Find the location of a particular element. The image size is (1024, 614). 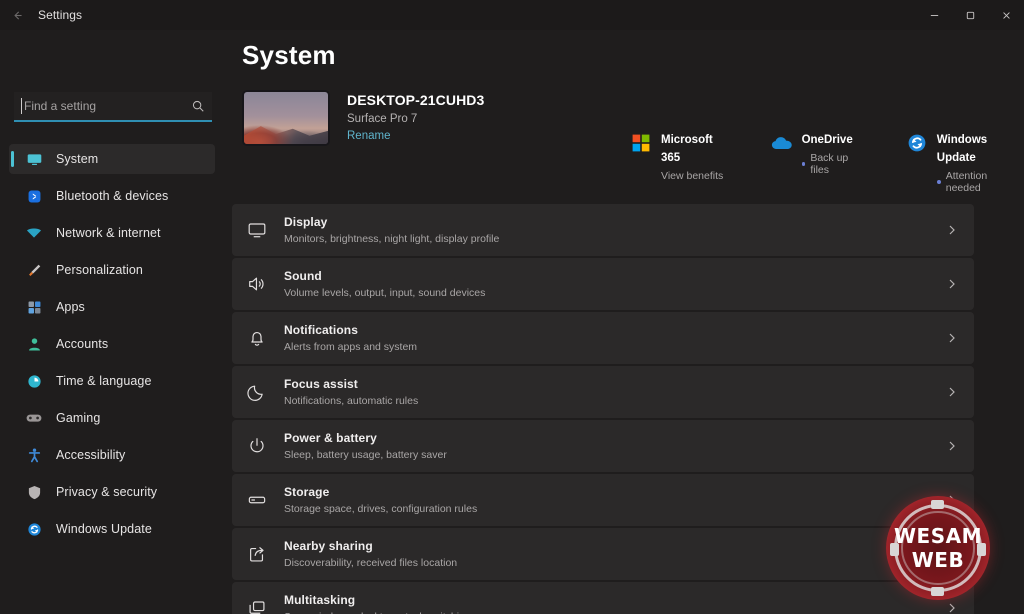

watermark-line-2: WEB is located at coordinates (938, 560).